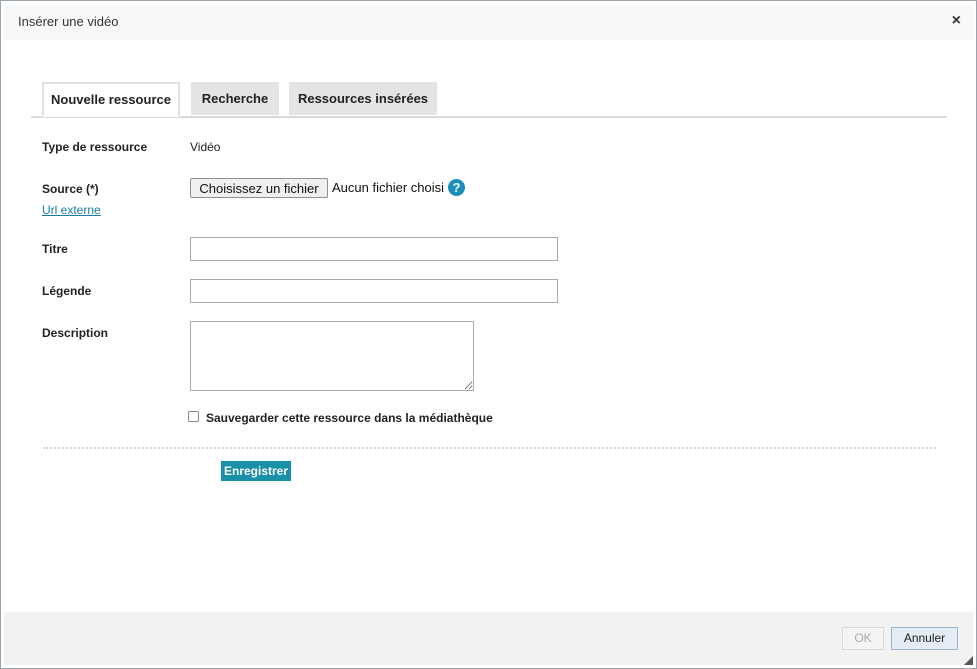 This screenshot has width=977, height=669. What do you see at coordinates (70, 189) in the screenshot?
I see `source-label: Source (*)` at bounding box center [70, 189].